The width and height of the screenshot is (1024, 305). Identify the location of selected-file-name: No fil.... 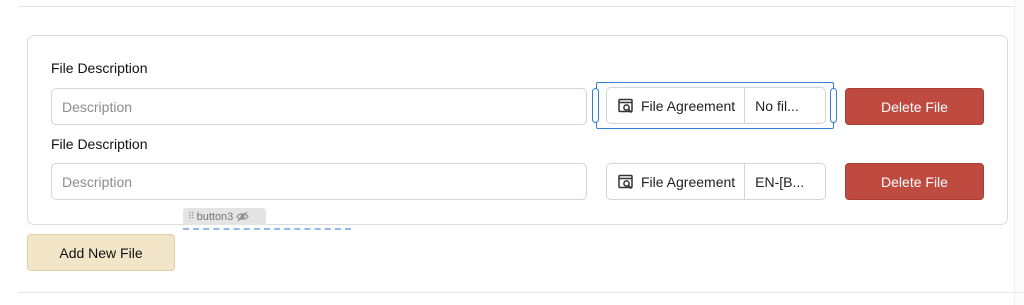
(777, 105).